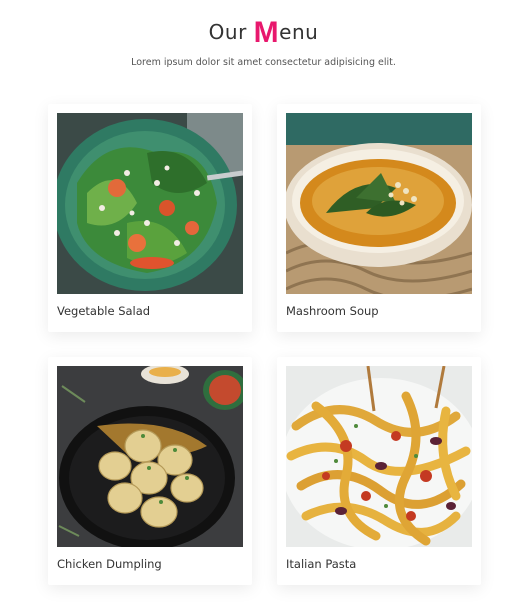  What do you see at coordinates (299, 32) in the screenshot?
I see `title-suffix: enu` at bounding box center [299, 32].